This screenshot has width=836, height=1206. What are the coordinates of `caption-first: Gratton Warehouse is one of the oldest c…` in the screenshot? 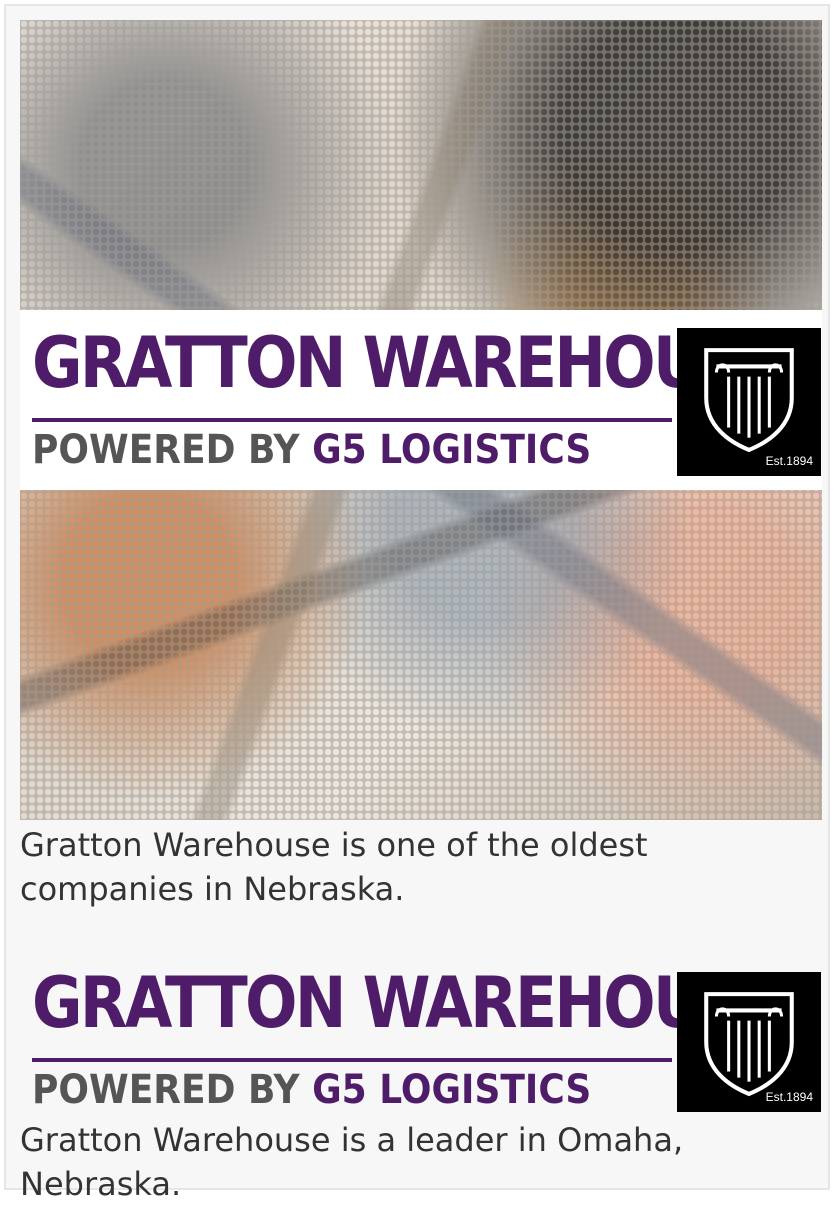 It's located at (334, 867).